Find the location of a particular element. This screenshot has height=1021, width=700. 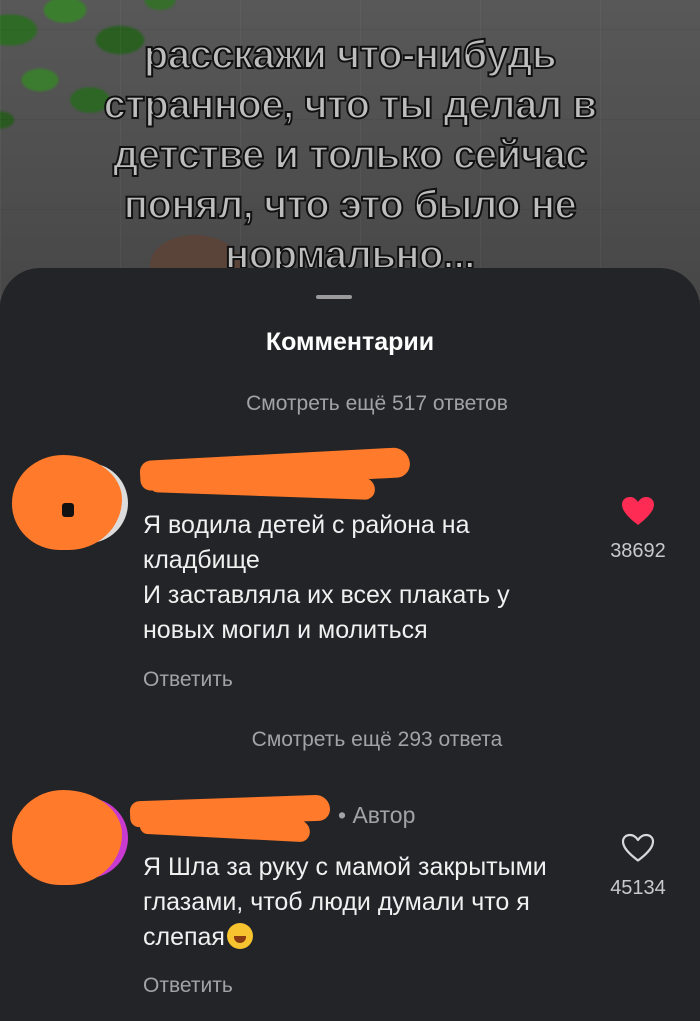

view-more-replies-top: Смотреть ещё 517 ответов is located at coordinates (350, 404).